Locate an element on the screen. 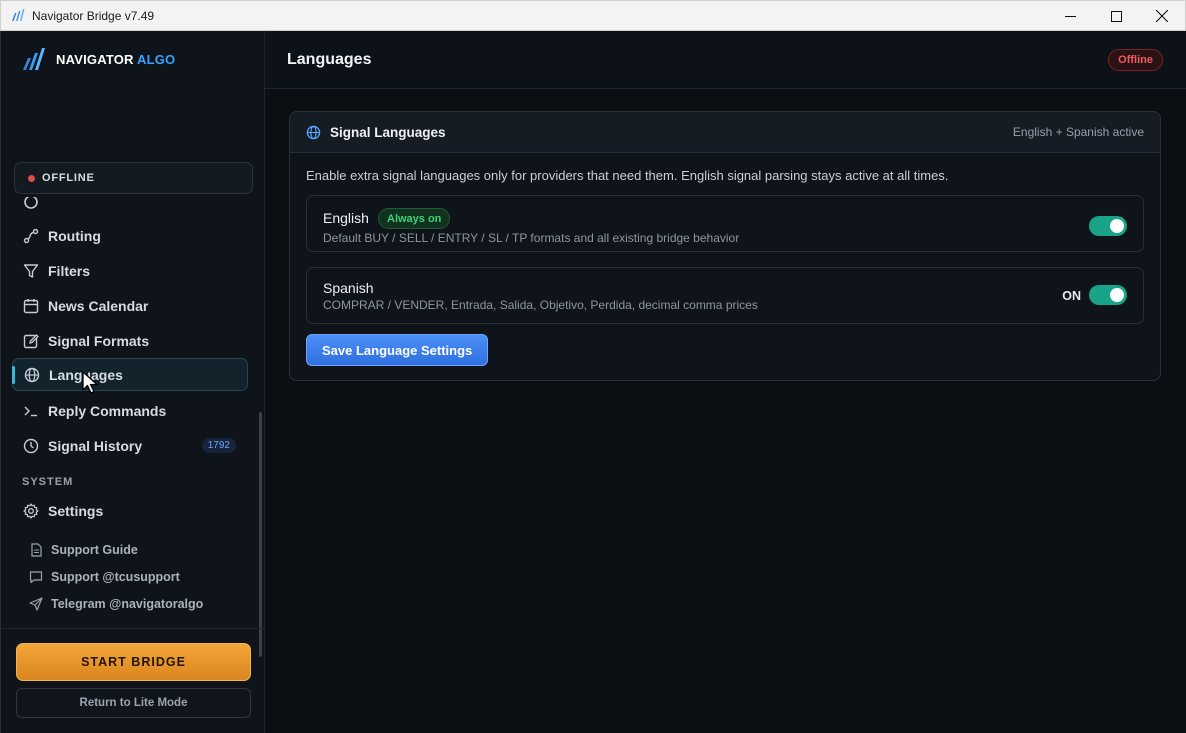  sidebar-item-signal-formats: Signal Formats is located at coordinates (130, 340).